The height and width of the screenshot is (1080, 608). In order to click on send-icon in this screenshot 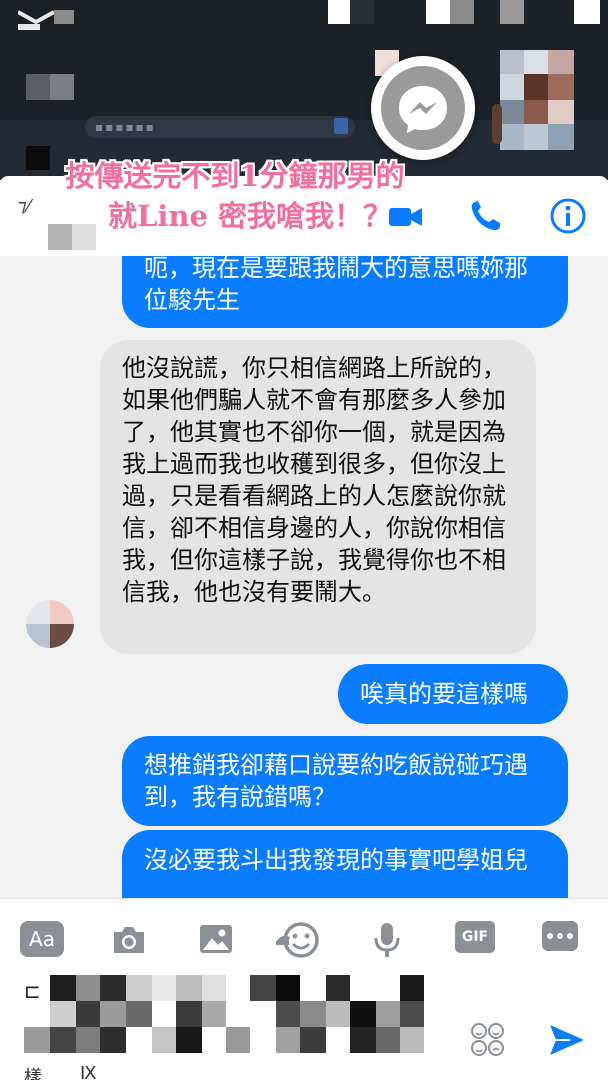, I will do `click(567, 1040)`.